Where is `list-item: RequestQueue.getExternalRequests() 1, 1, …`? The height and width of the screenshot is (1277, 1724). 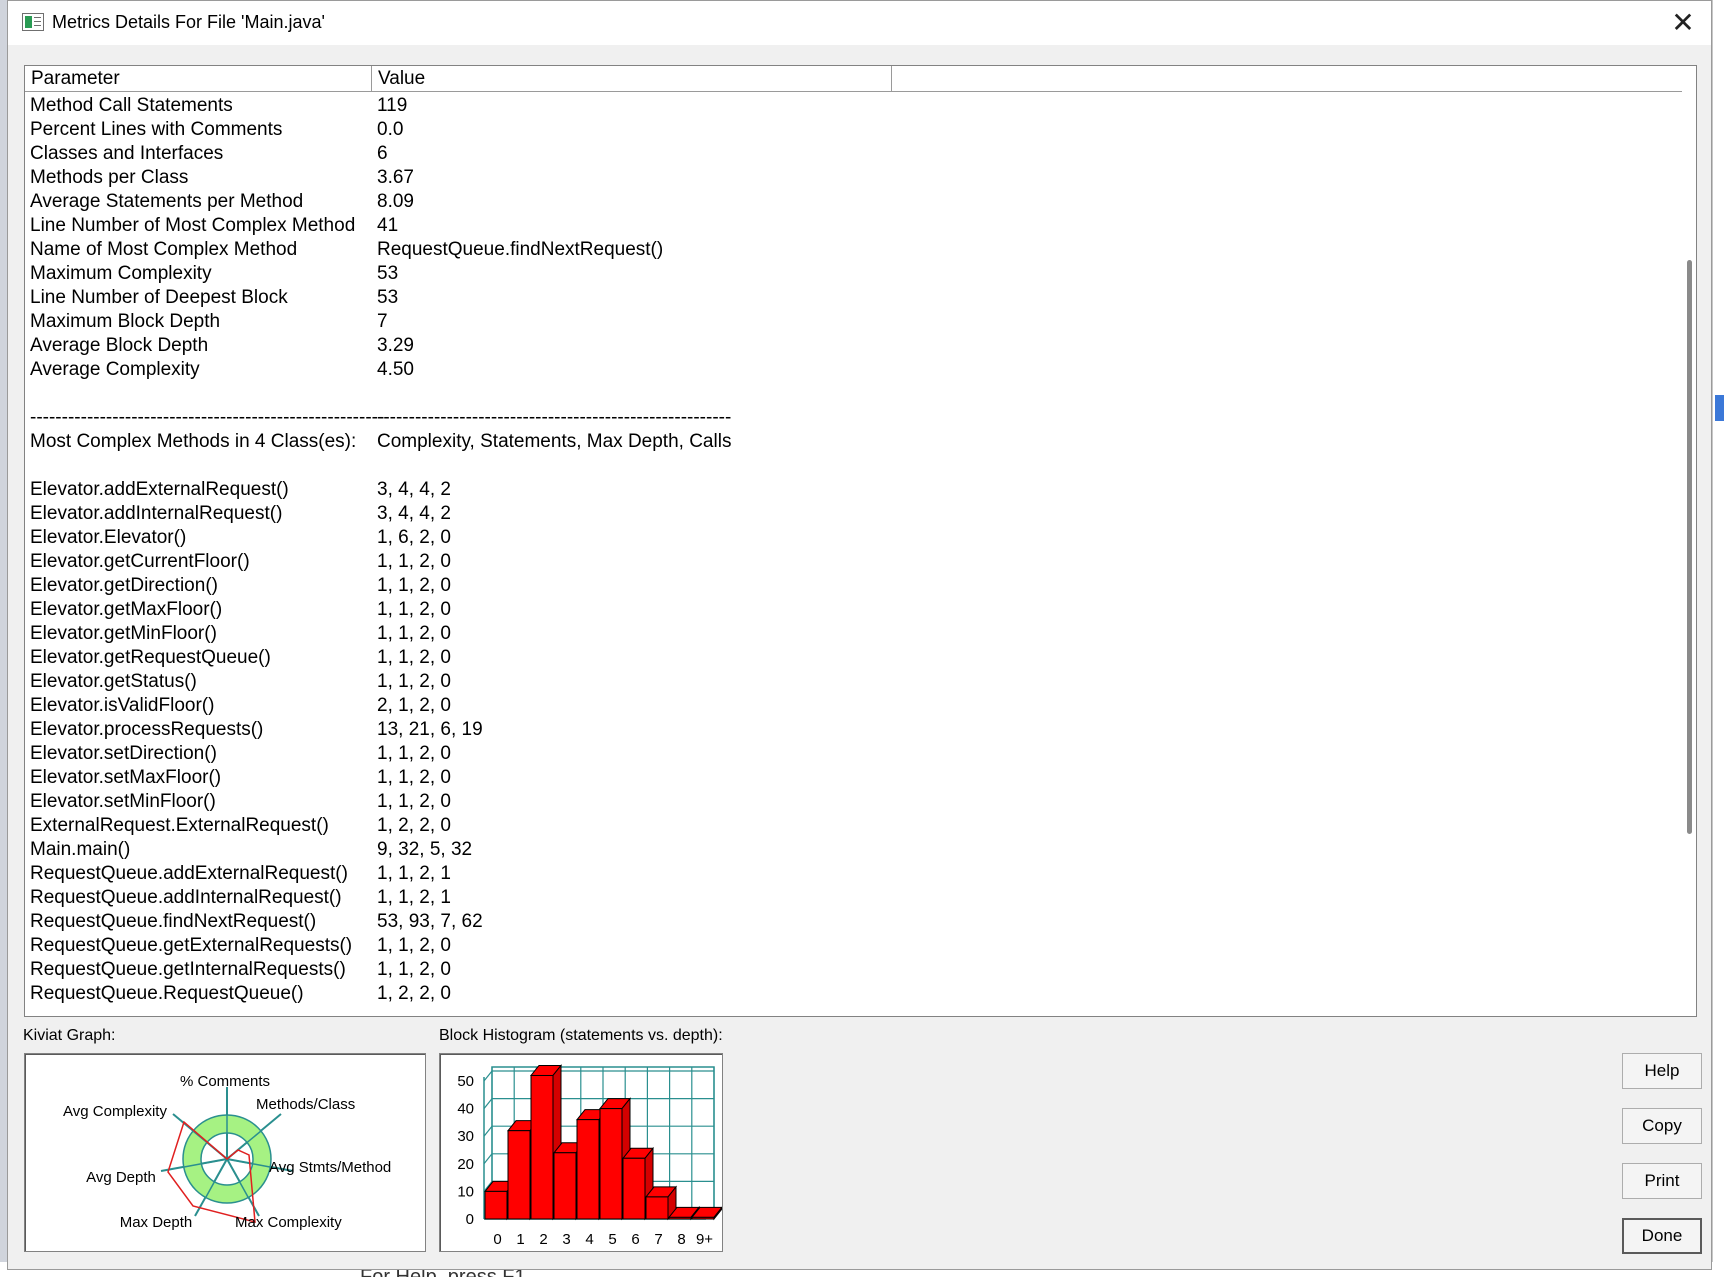 list-item: RequestQueue.getExternalRequests() 1, 1, … is located at coordinates (852, 946).